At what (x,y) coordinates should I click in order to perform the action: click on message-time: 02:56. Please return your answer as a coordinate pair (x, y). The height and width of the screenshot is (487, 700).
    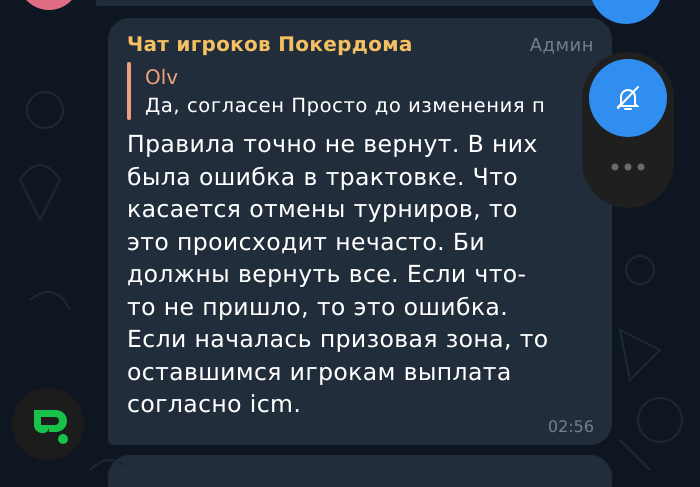
    Looking at the image, I should click on (571, 426).